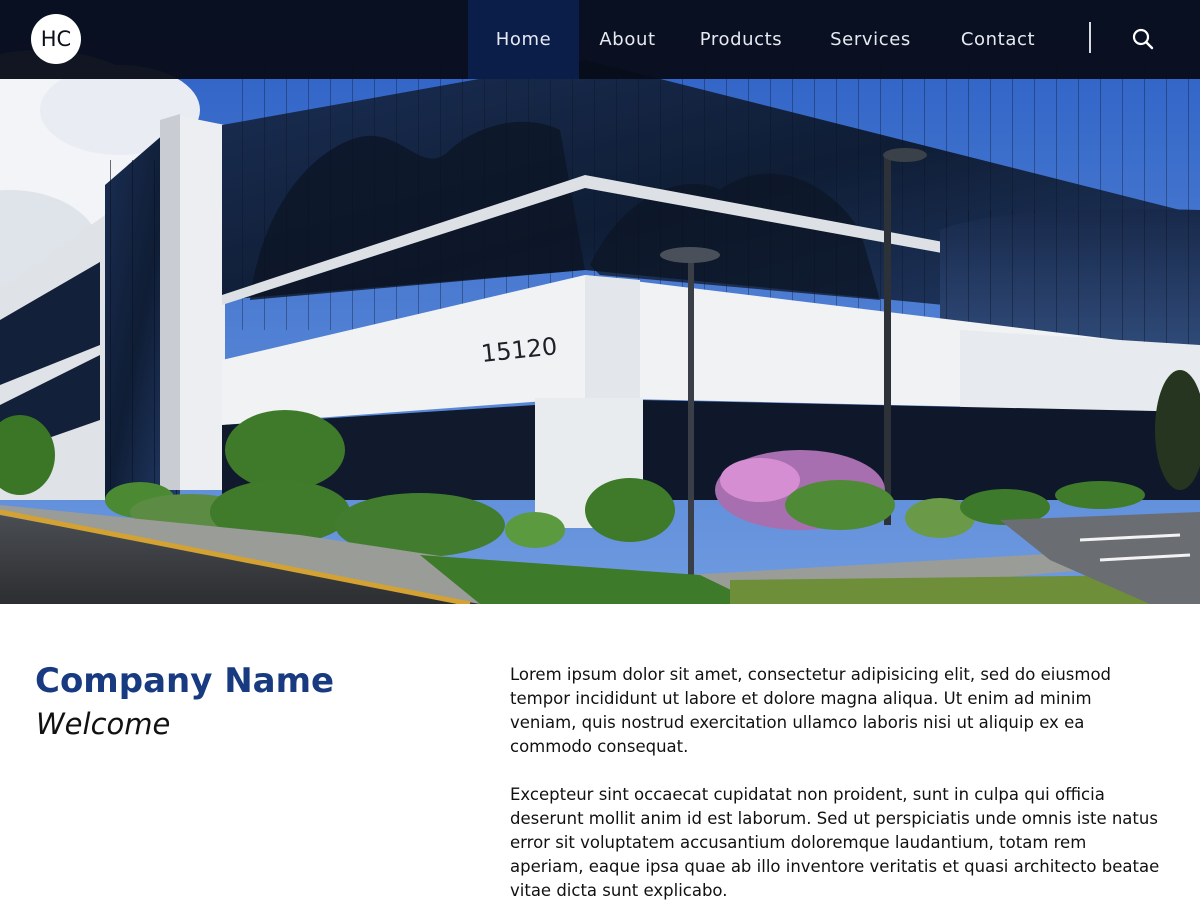 The width and height of the screenshot is (1200, 903). What do you see at coordinates (998, 39) in the screenshot?
I see `nav-contact: Contact` at bounding box center [998, 39].